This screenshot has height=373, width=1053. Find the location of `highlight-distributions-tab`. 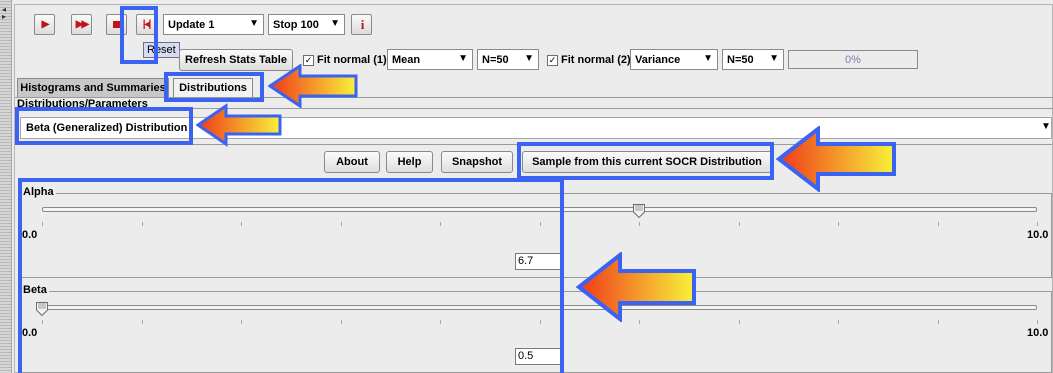

highlight-distributions-tab is located at coordinates (214, 87).